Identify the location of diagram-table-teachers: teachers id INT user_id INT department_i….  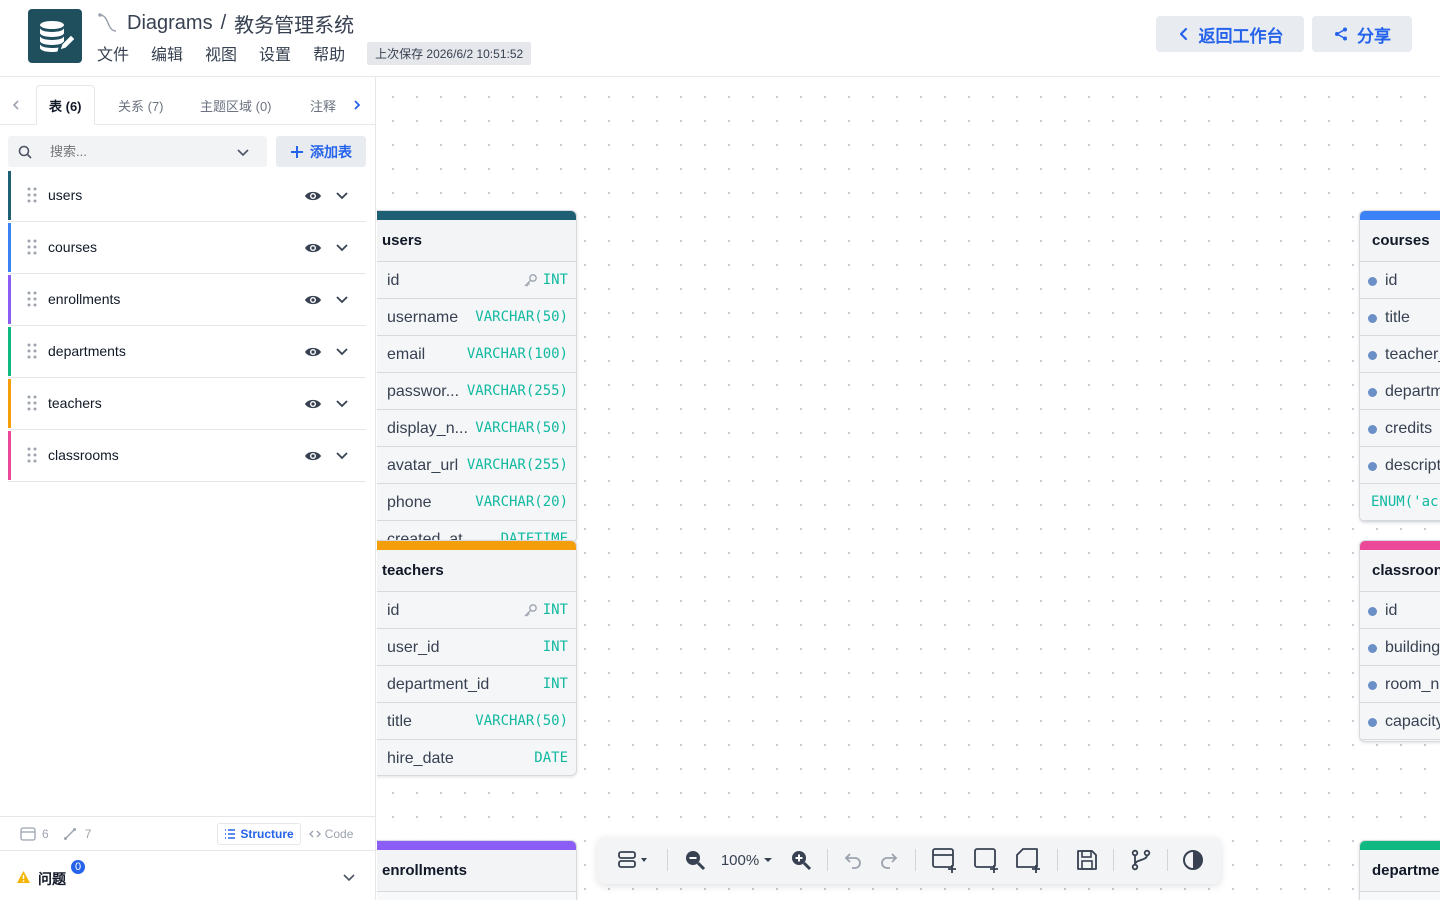
(477, 658).